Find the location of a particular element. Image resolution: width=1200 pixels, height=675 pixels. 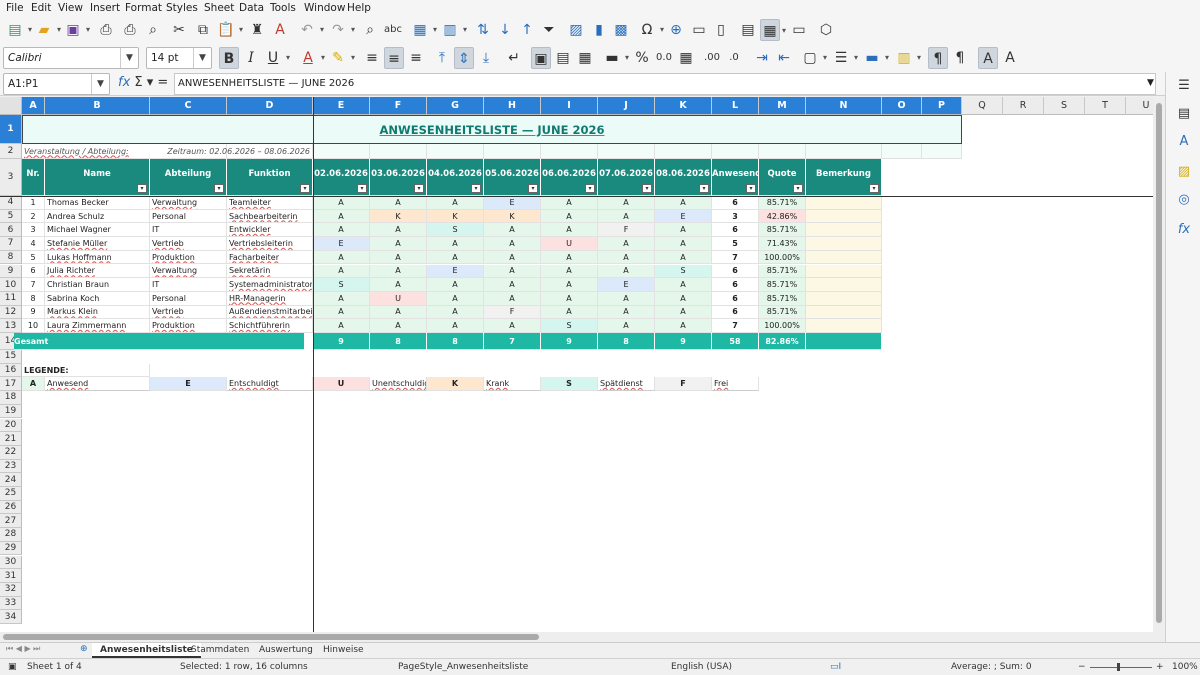

attendance-cell: F is located at coordinates (626, 230).